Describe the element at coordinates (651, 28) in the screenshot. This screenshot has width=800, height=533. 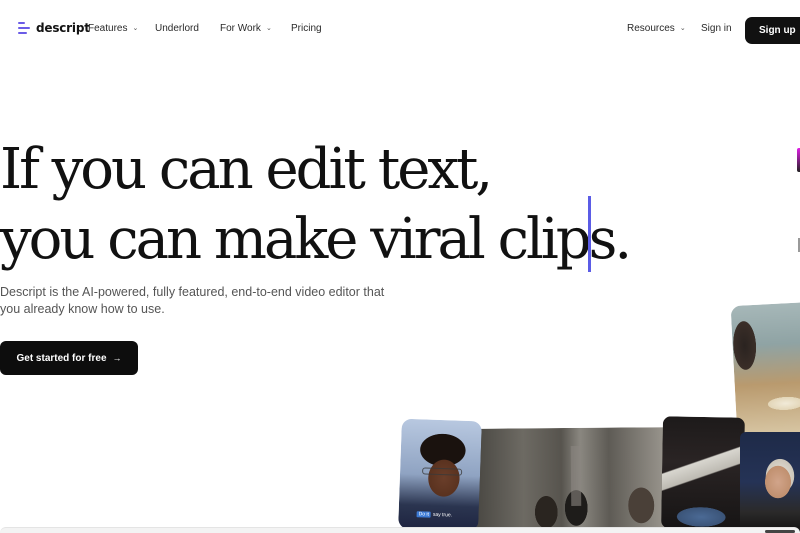
I see `nav-item-label: Resources` at that location.